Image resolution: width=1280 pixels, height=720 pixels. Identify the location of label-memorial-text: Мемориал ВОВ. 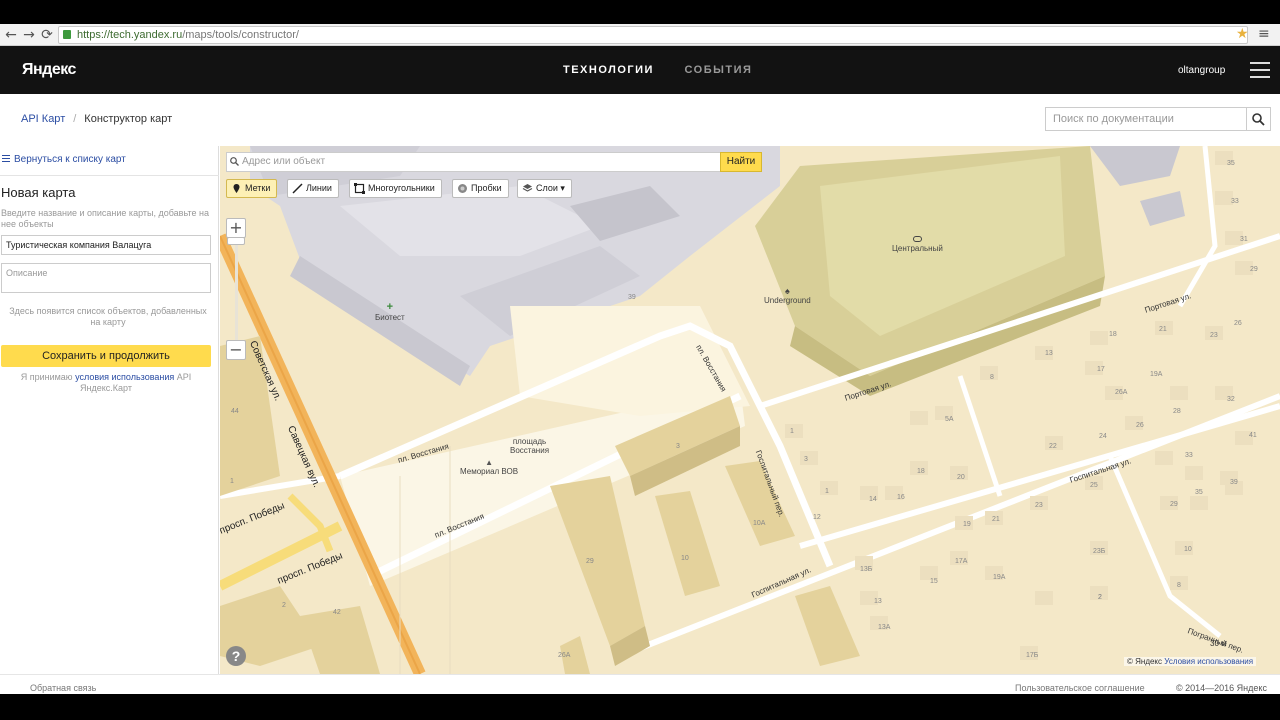
(489, 471).